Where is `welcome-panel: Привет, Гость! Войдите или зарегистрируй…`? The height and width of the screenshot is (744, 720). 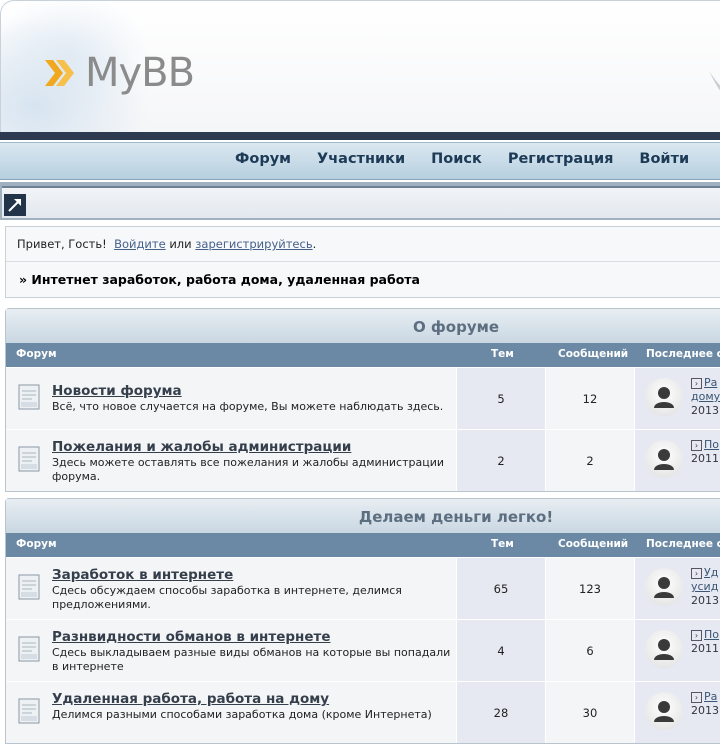 welcome-panel: Привет, Гость! Войдите или зарегистрируй… is located at coordinates (362, 262).